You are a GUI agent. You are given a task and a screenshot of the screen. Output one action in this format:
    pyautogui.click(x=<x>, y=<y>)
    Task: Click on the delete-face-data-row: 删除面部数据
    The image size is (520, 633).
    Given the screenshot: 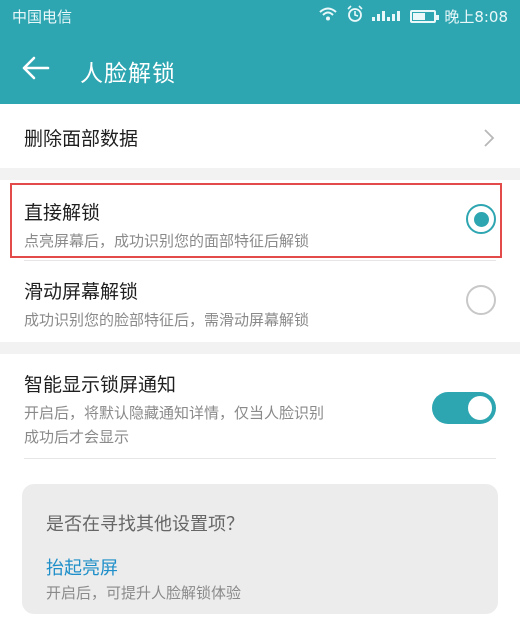 What is the action you would take?
    pyautogui.click(x=260, y=136)
    